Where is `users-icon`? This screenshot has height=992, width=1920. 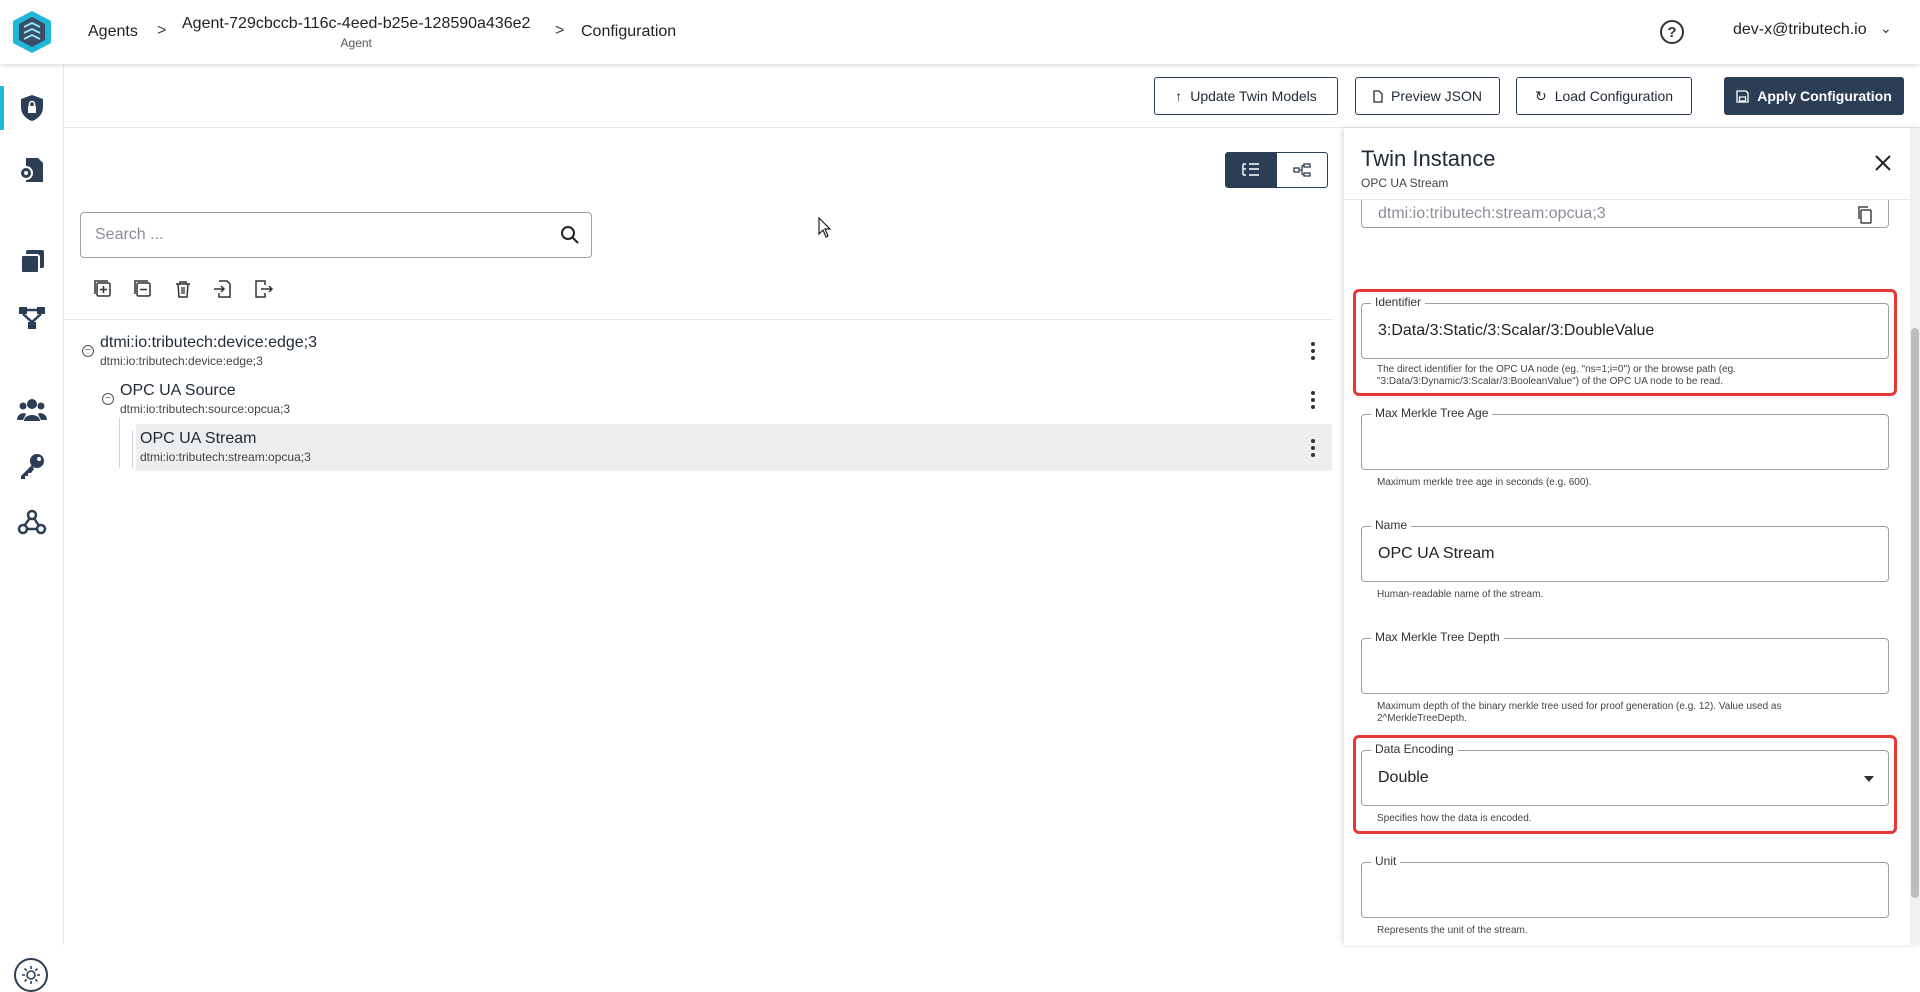 users-icon is located at coordinates (32, 410).